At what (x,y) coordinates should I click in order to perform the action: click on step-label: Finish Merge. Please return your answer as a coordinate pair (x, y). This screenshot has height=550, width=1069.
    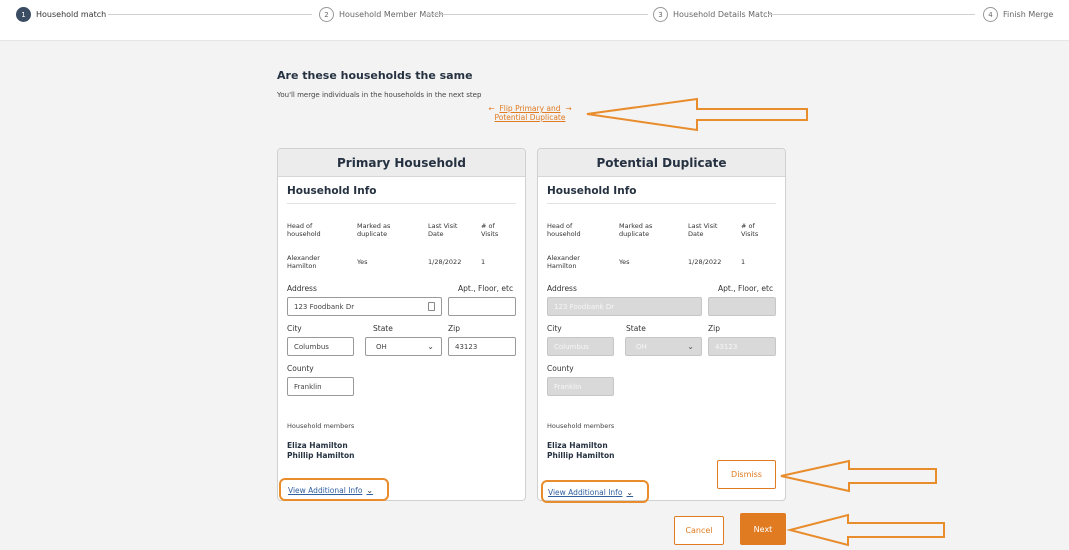
    Looking at the image, I should click on (1028, 14).